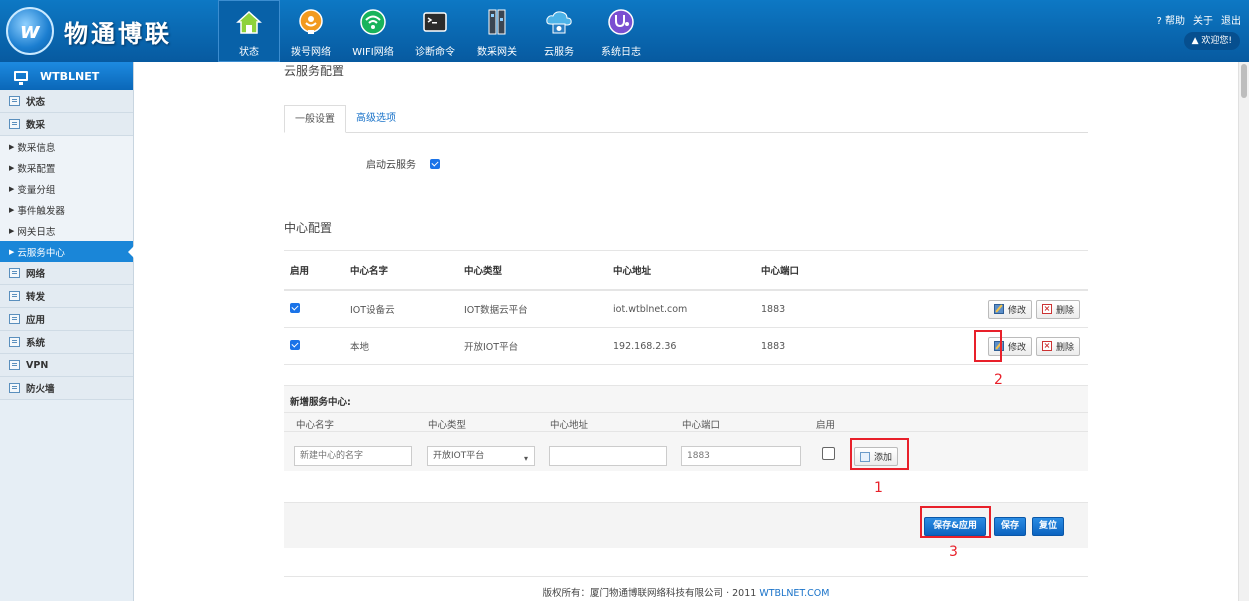  Describe the element at coordinates (70, 76) in the screenshot. I see `sidebar-header-label: WTBLNET` at that location.